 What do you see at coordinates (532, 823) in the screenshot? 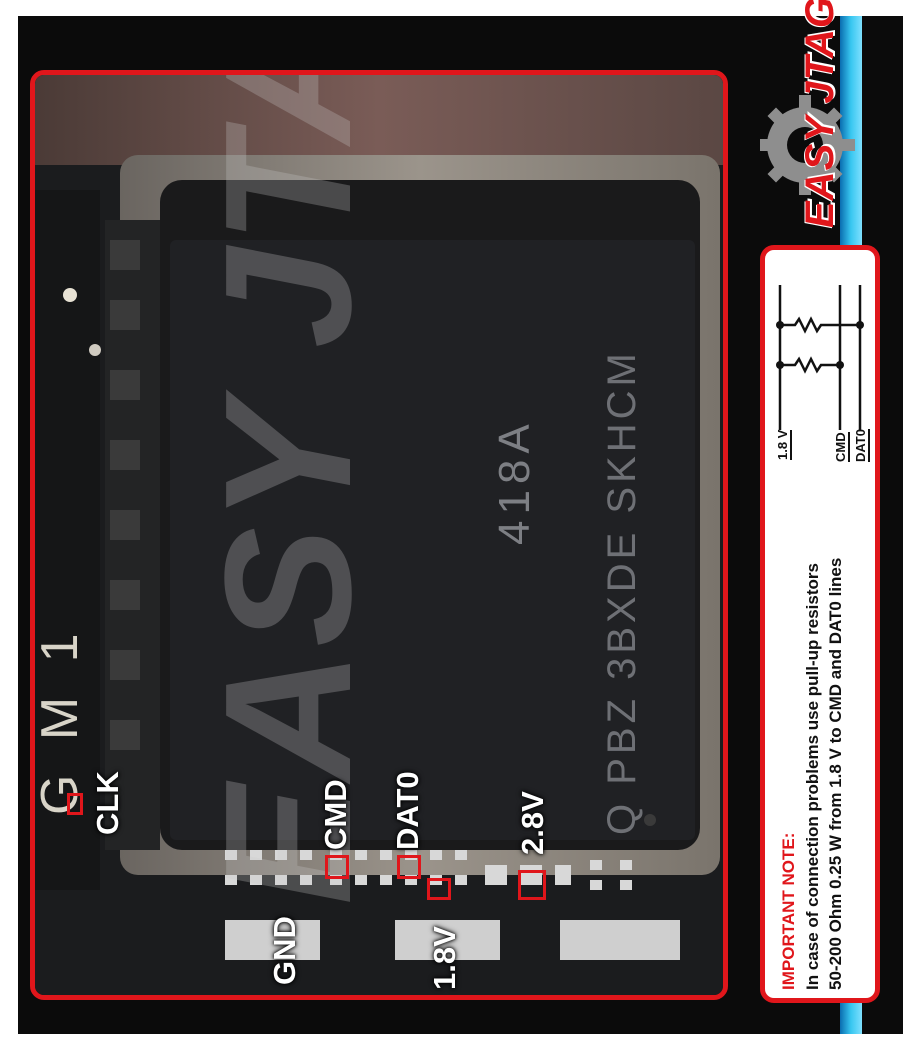
I see `v28-label: 2.8V` at bounding box center [532, 823].